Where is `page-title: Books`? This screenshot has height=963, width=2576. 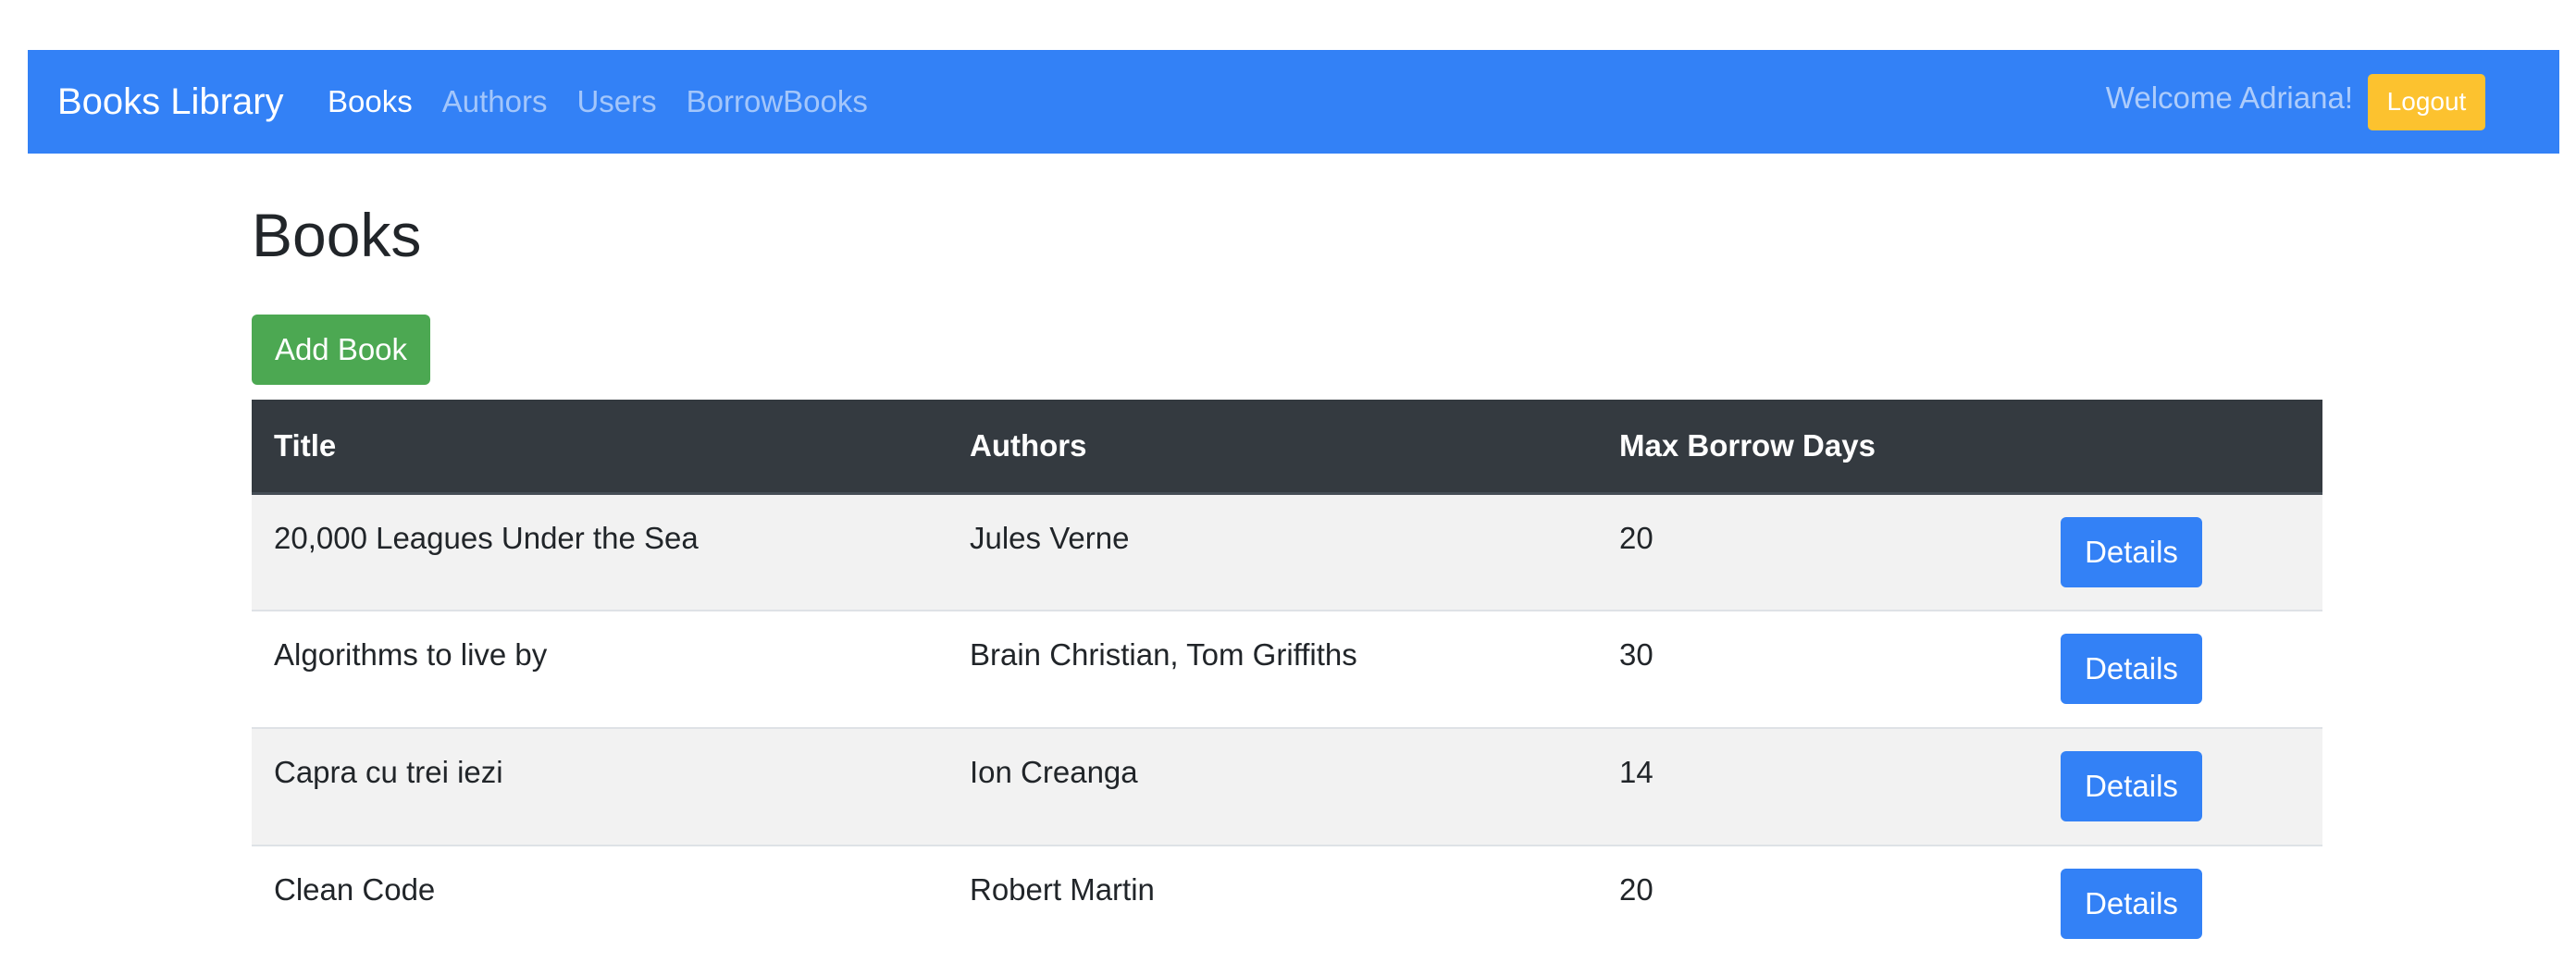 page-title: Books is located at coordinates (337, 235).